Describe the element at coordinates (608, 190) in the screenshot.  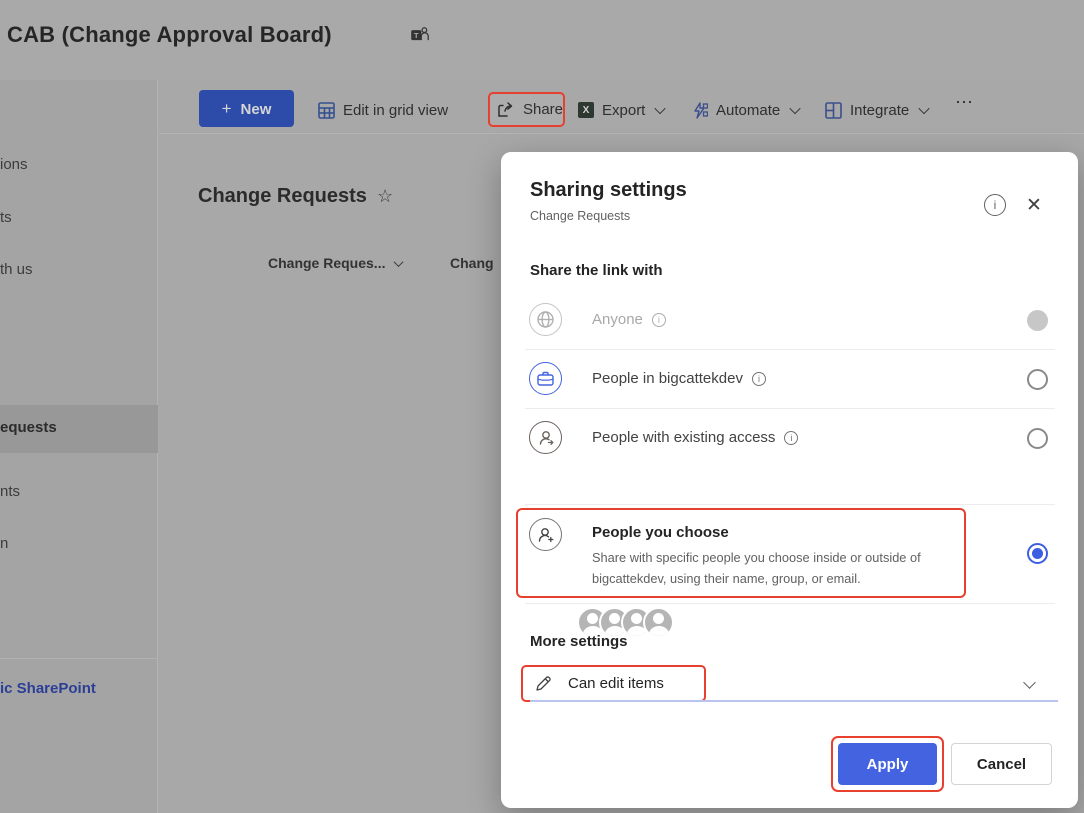
I see `dialog-title: Sharing settings` at that location.